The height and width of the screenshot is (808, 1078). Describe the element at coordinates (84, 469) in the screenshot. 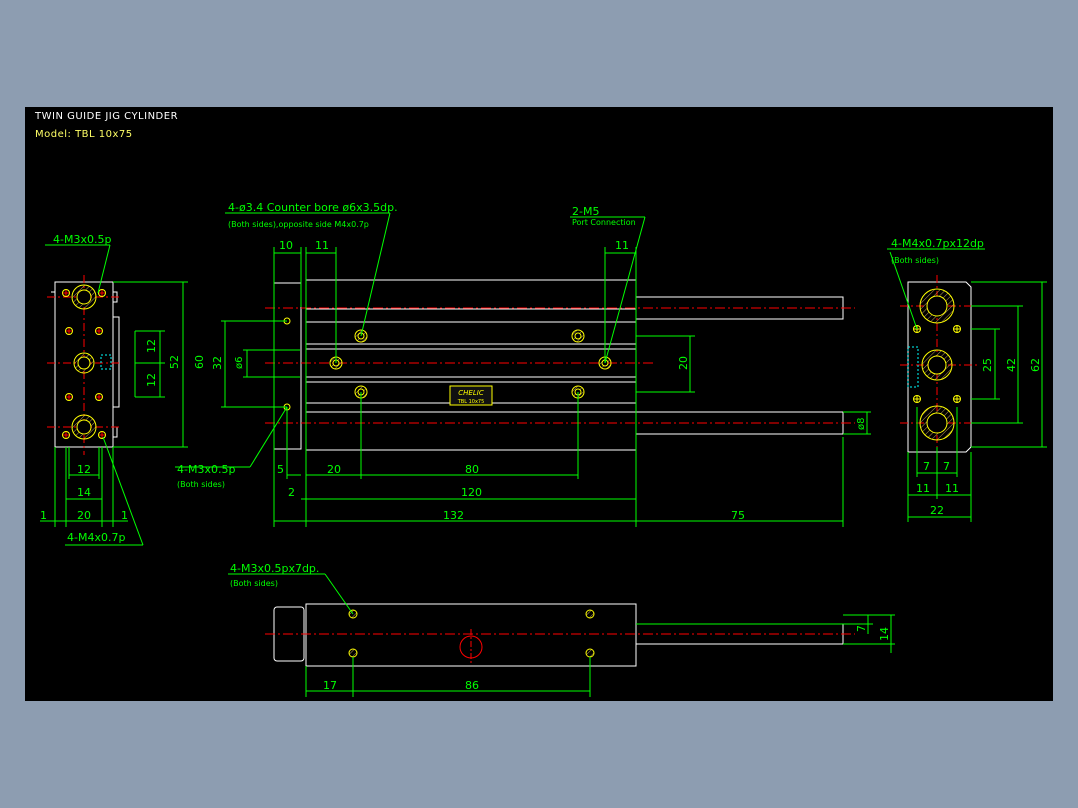

I see `dim-12-width: 12` at that location.